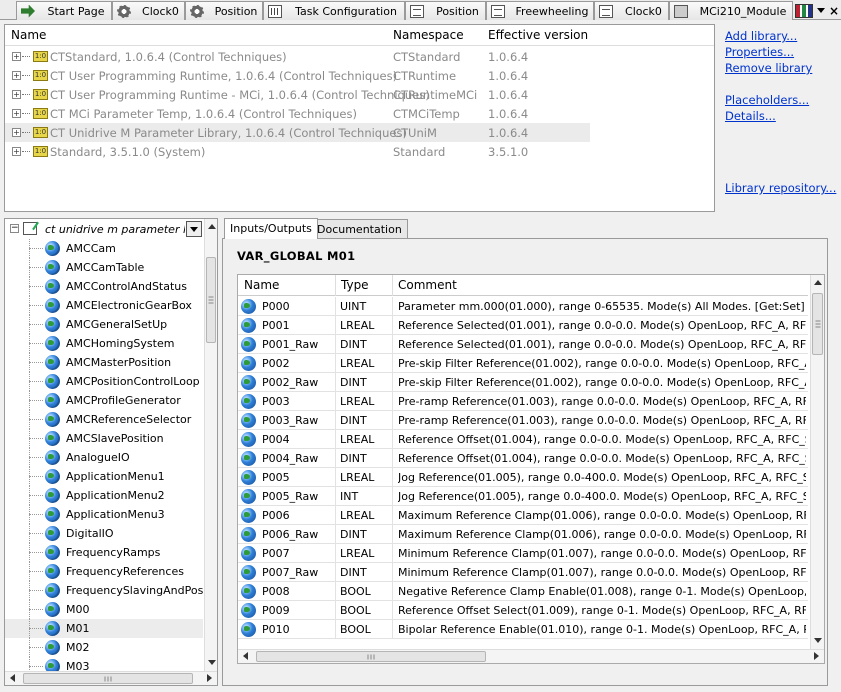 This screenshot has height=692, width=841. I want to click on tab-clock0: Clock0, so click(148, 10).